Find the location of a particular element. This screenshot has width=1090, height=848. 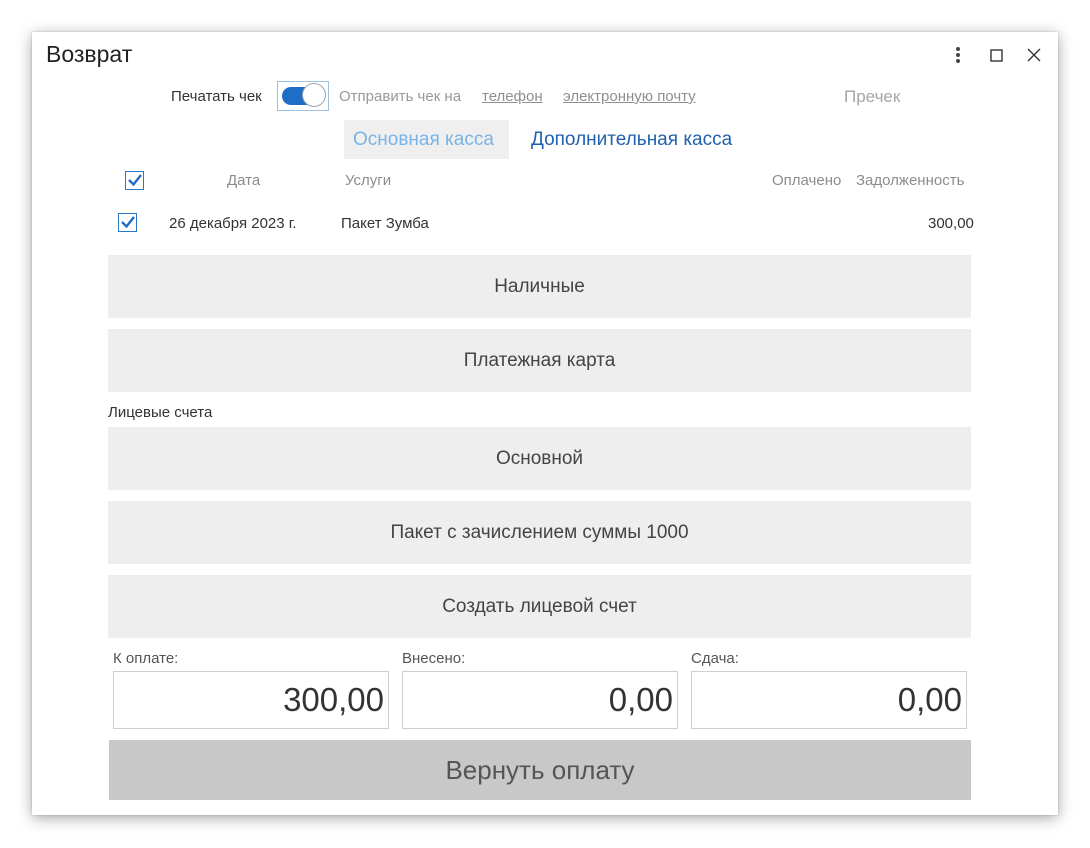

to-pay-label: К оплате: is located at coordinates (146, 658).